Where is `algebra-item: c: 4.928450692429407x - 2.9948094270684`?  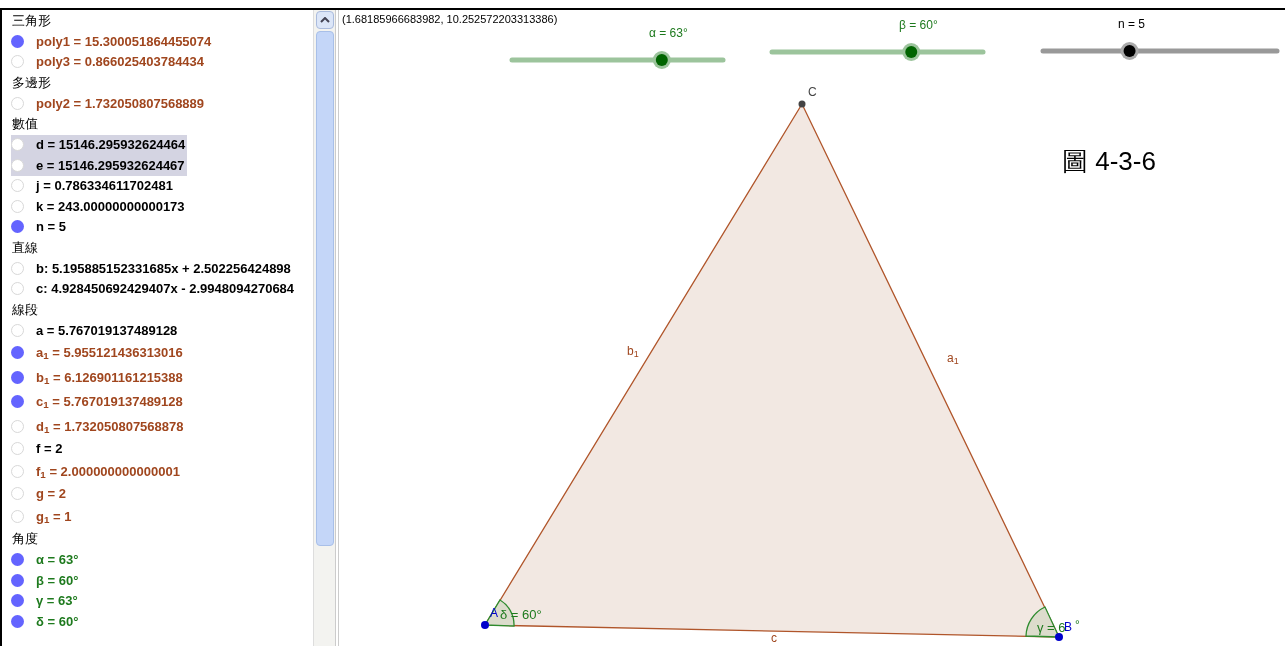
algebra-item: c: 4.928450692429407x - 2.9948094270684 is located at coordinates (154, 288).